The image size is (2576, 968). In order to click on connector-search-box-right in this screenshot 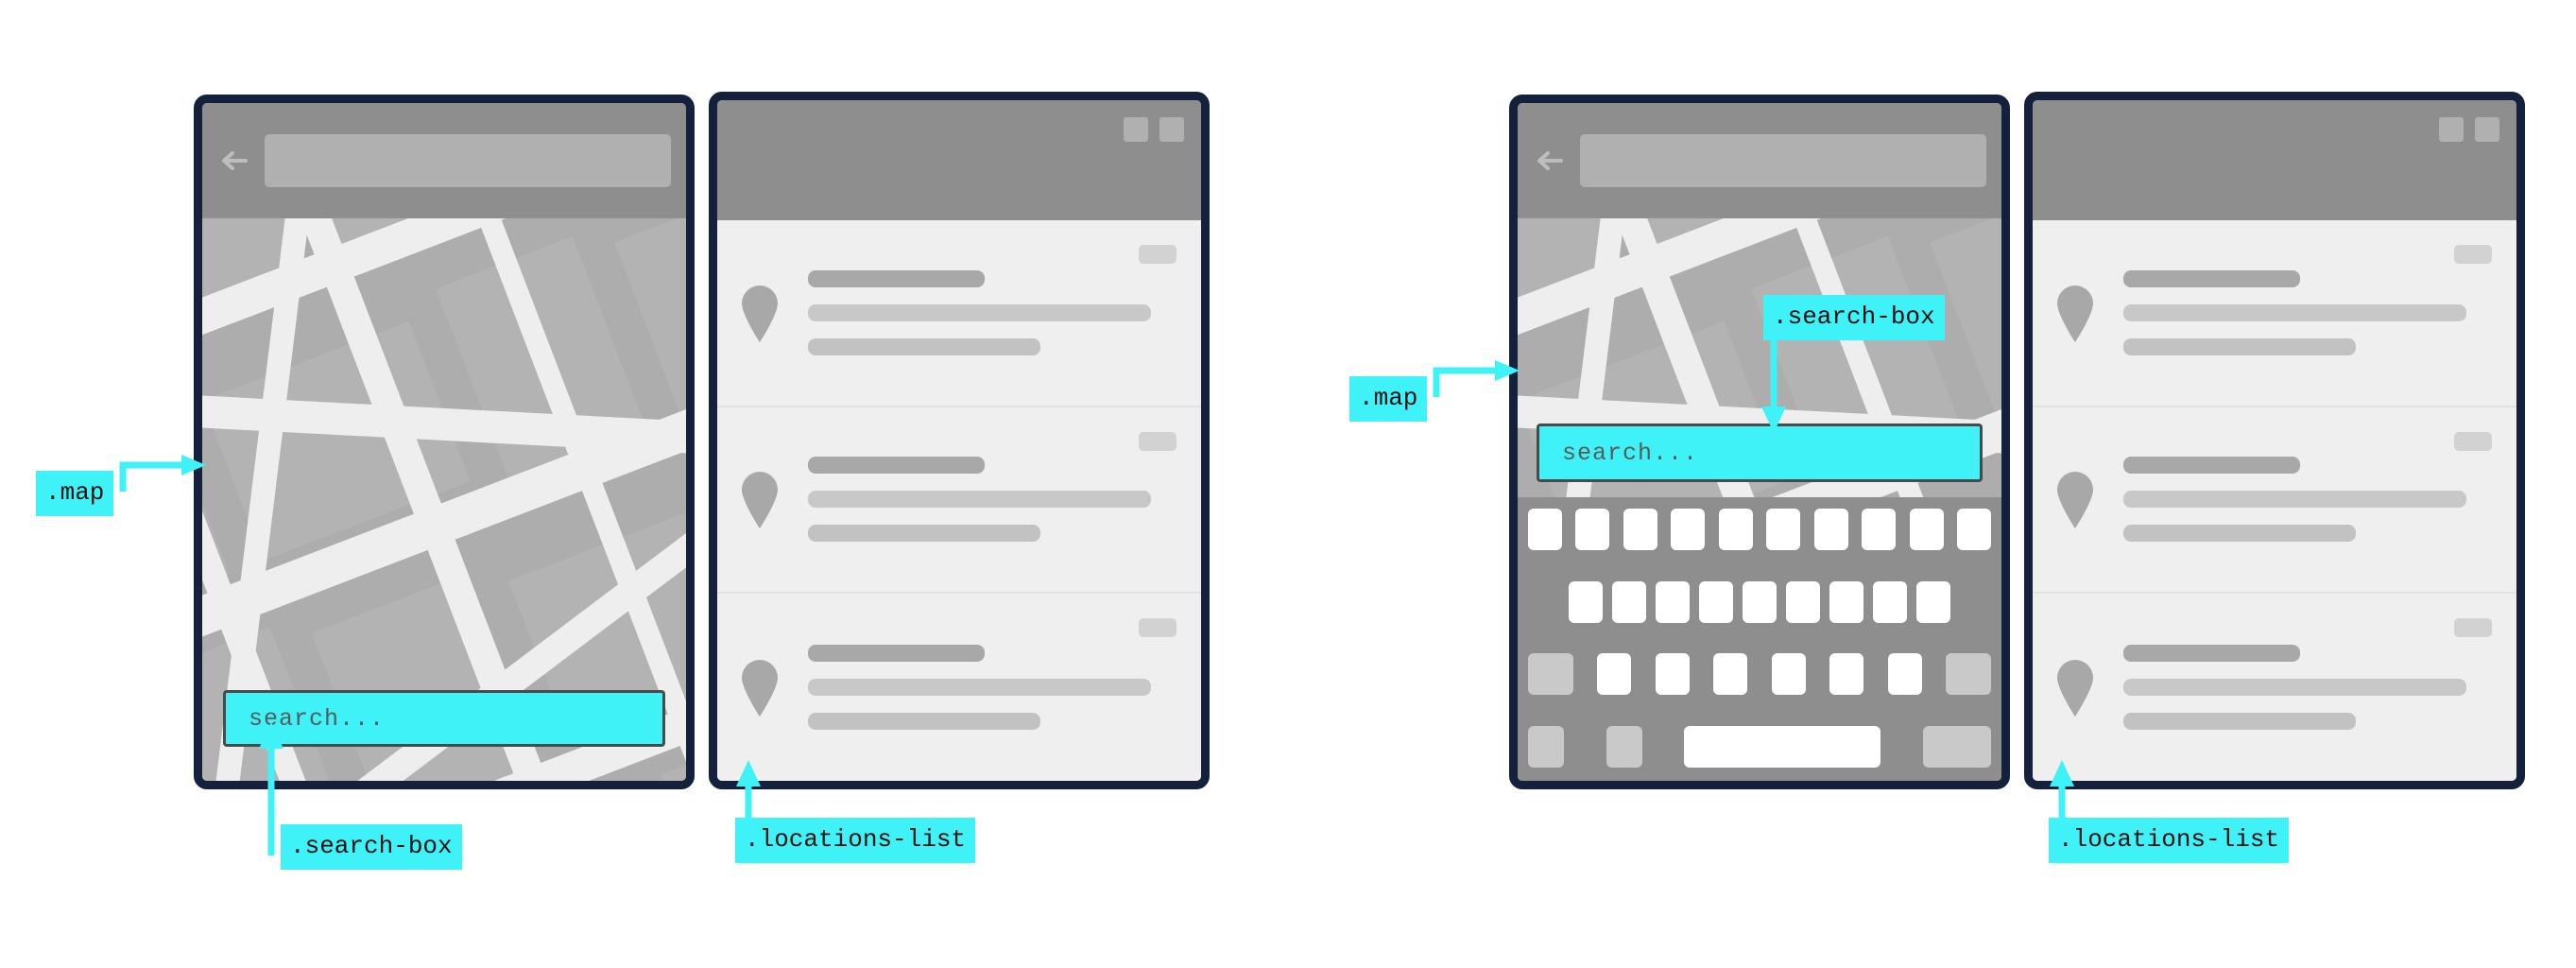, I will do `click(1773, 383)`.